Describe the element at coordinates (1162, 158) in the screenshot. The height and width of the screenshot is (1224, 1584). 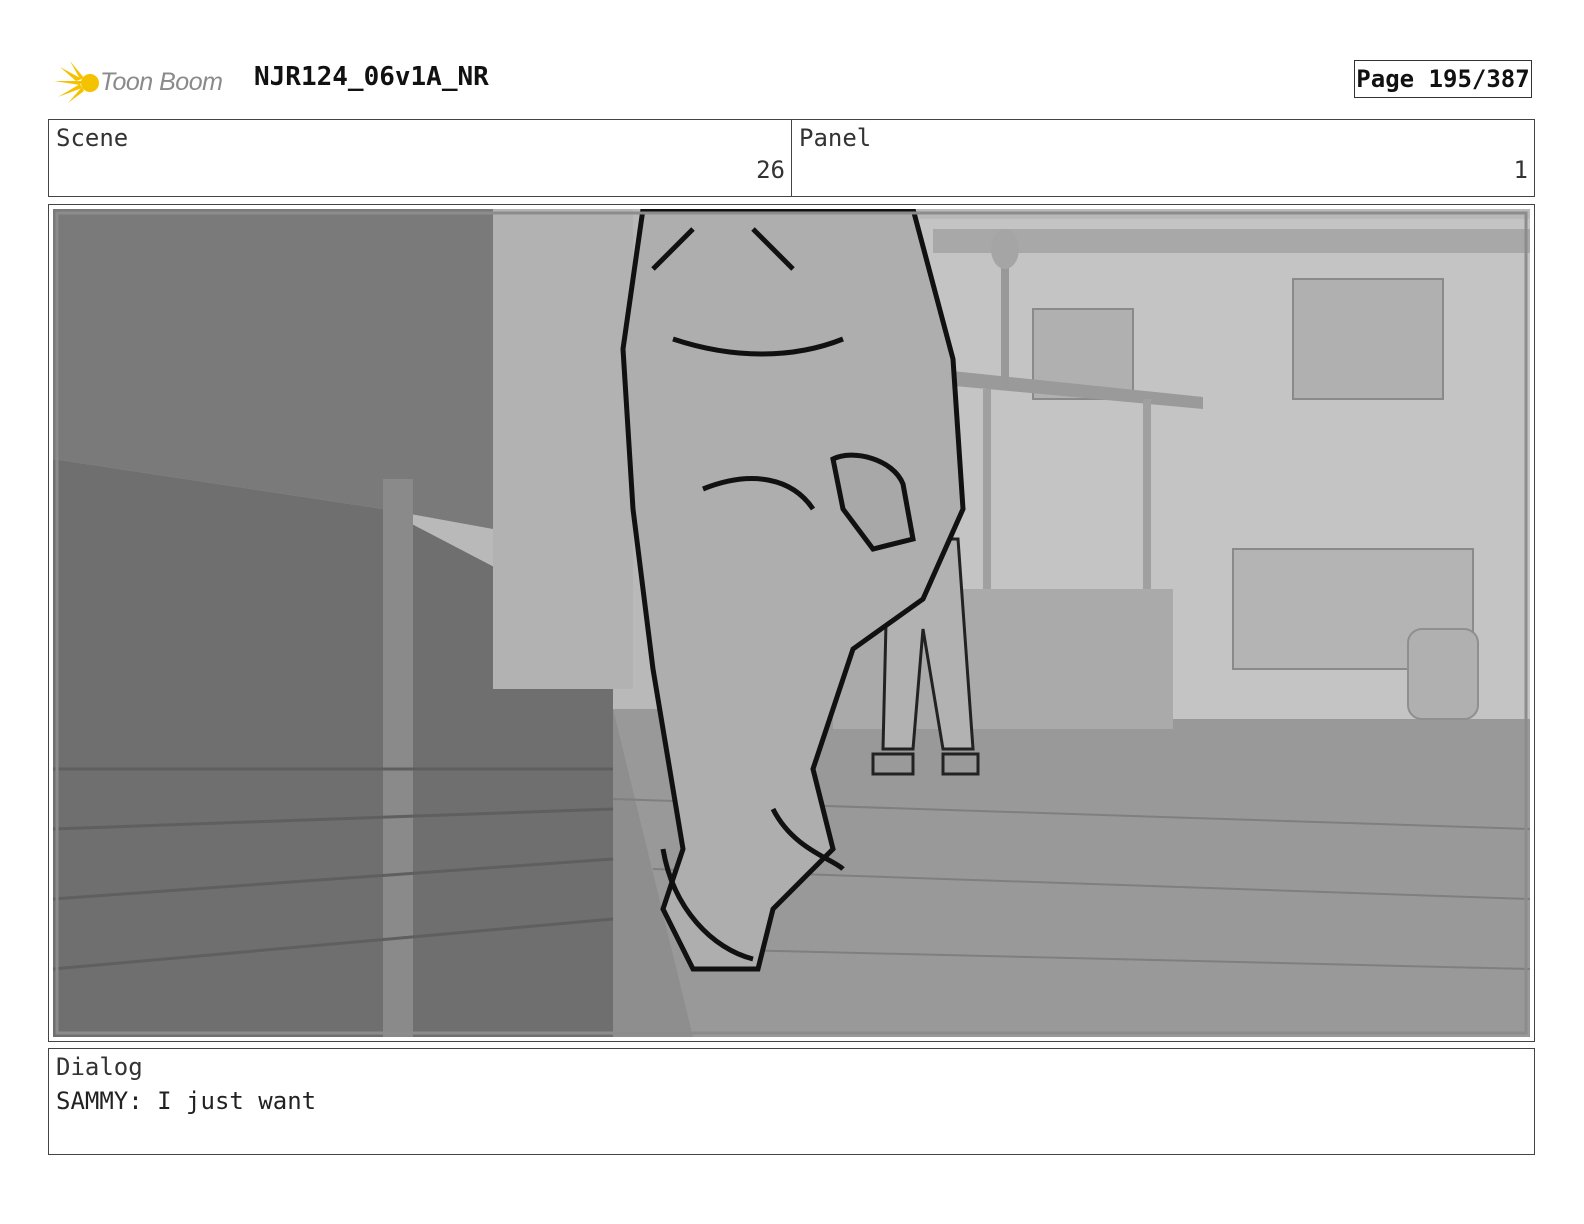
I see `panel-cell: Panel 1` at that location.